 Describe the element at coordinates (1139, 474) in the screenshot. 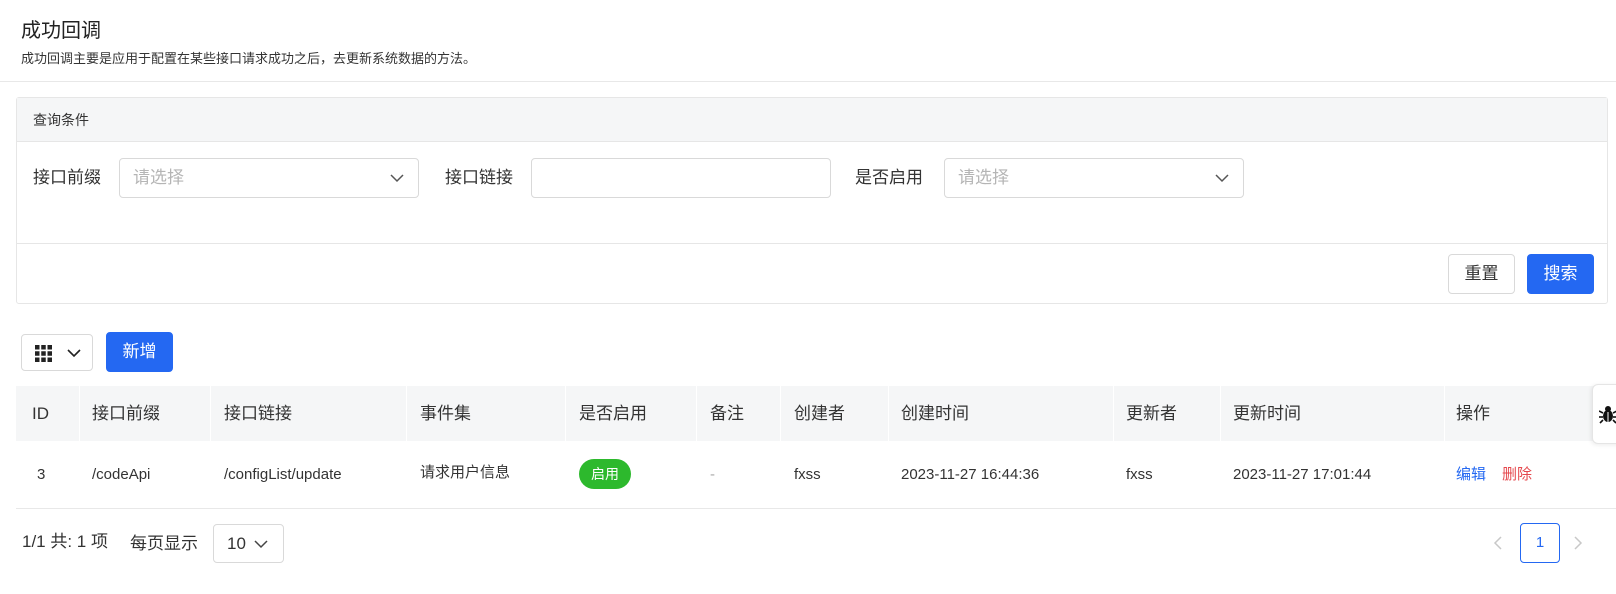

I see `cell-updater: fxss` at that location.